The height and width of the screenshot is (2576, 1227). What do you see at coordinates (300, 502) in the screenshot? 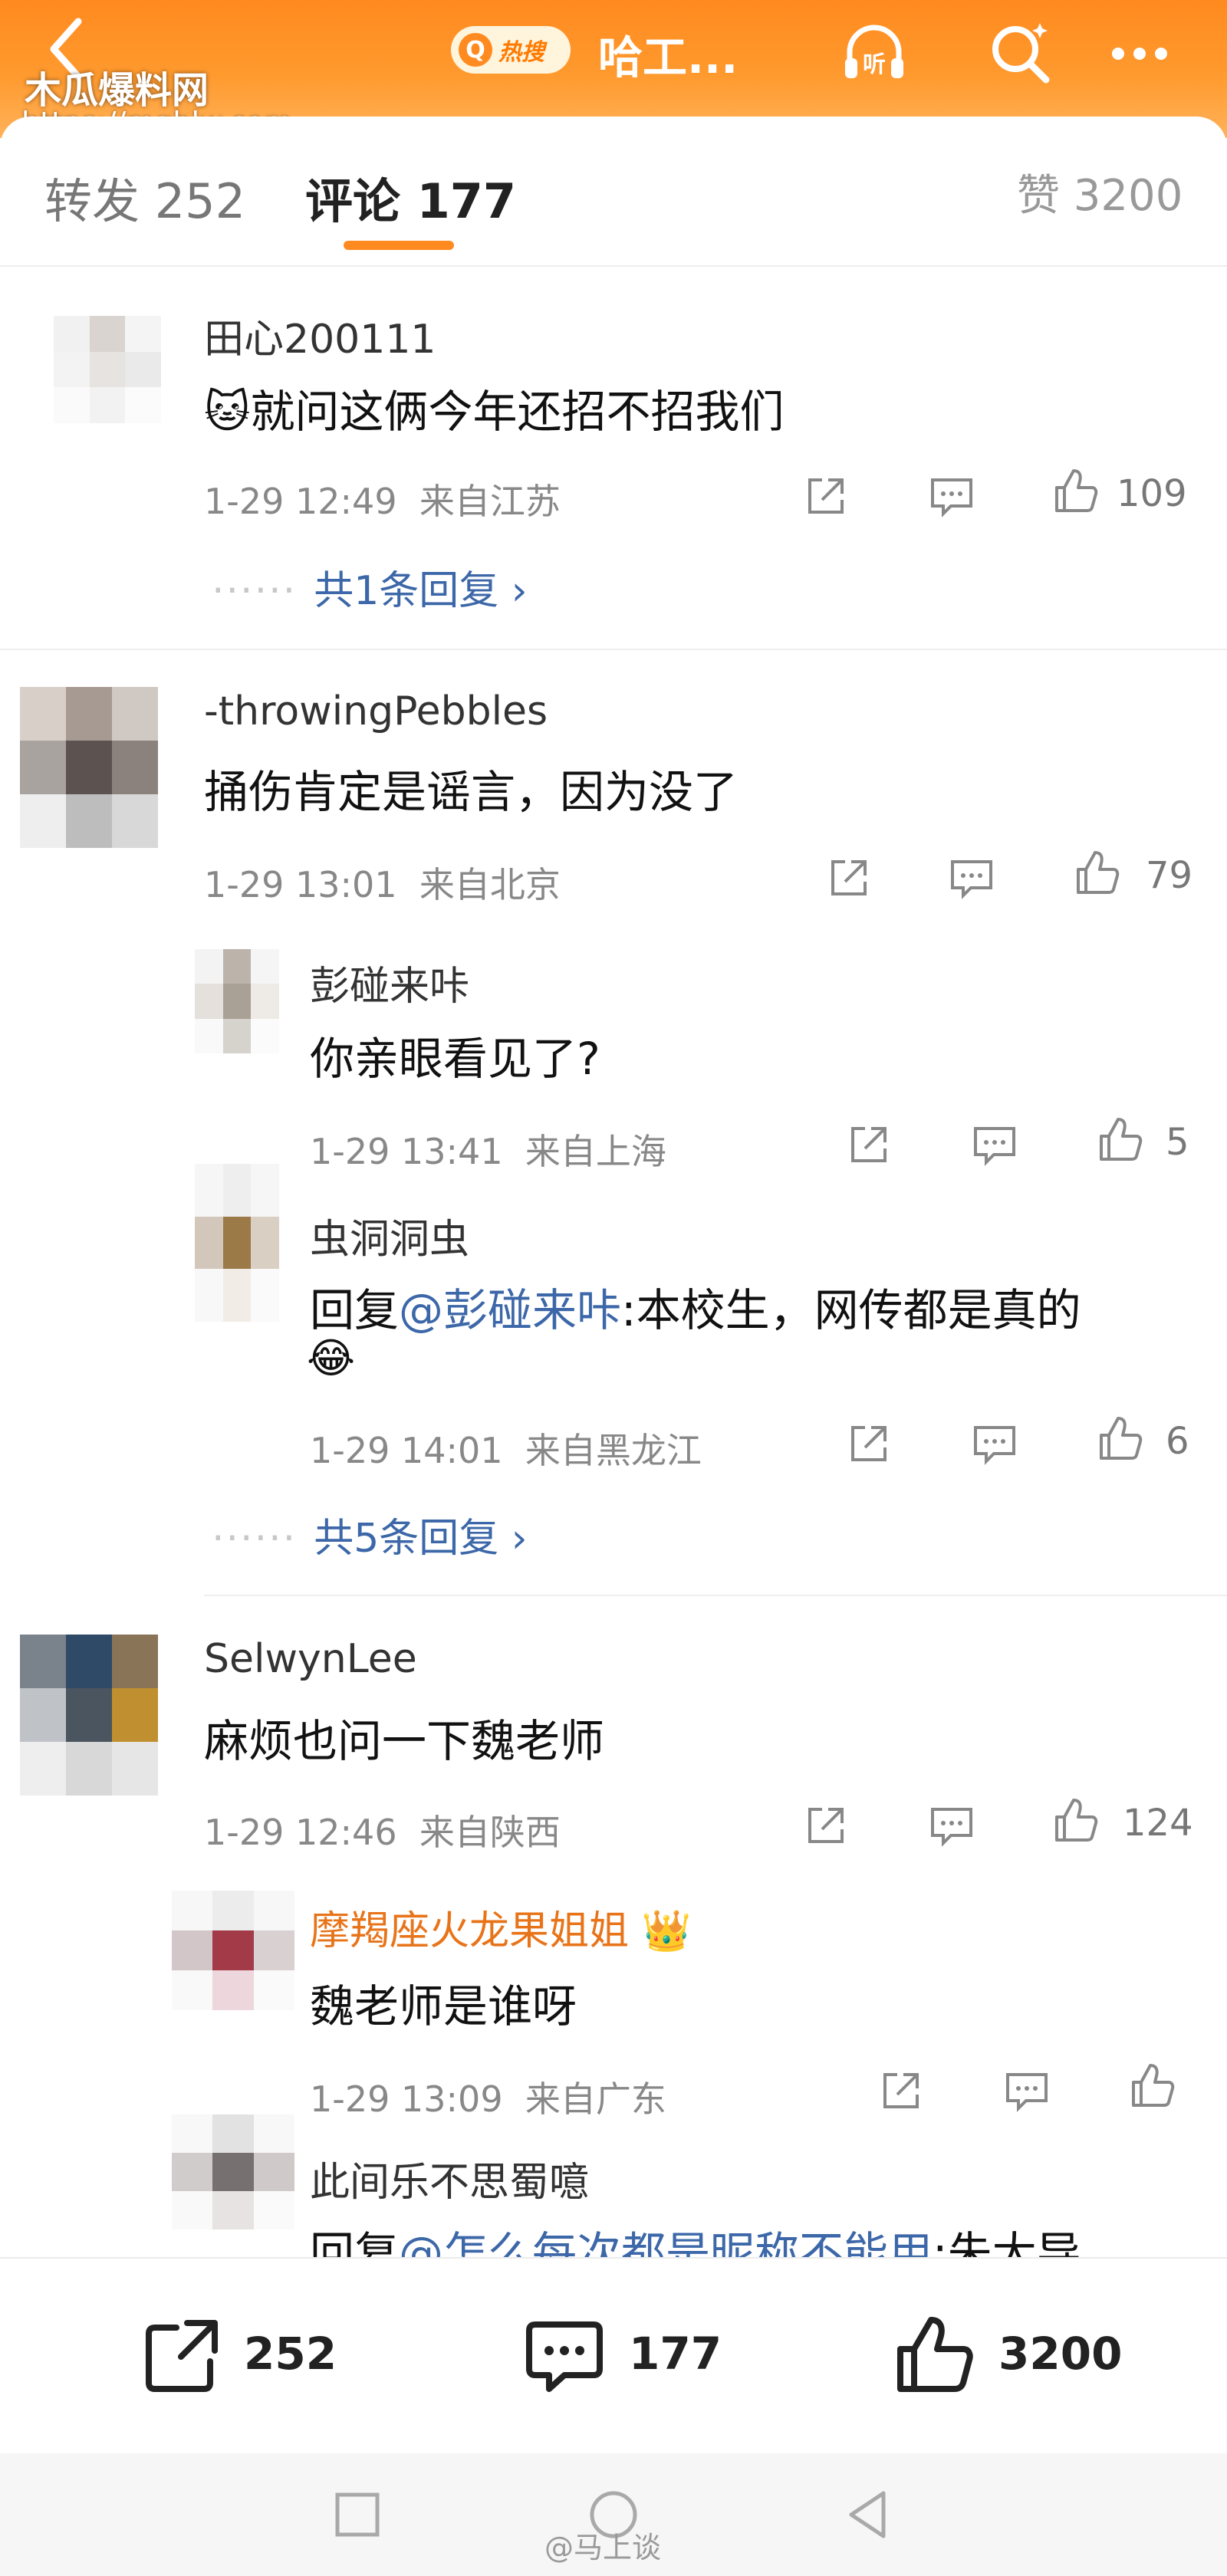
I see `comment-time: 1-29 12:49` at bounding box center [300, 502].